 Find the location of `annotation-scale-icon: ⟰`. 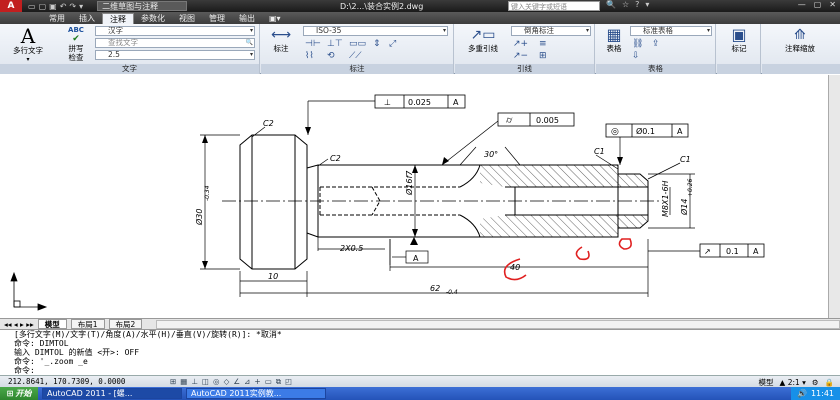

annotation-scale-icon: ⟰ is located at coordinates (800, 35).